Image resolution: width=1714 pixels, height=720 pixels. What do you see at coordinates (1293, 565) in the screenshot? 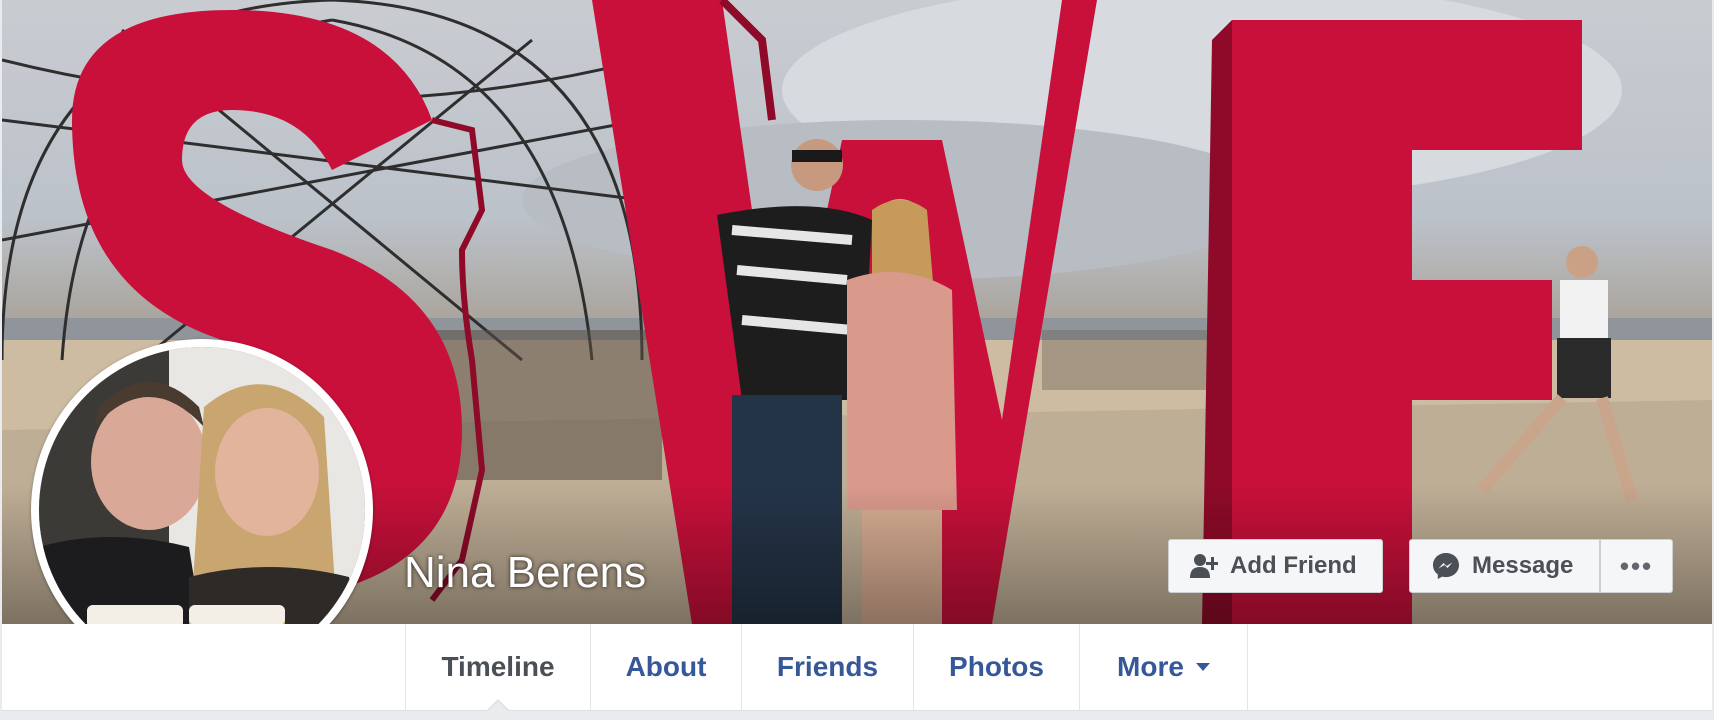
I see `add-friend-label: Add Friend` at bounding box center [1293, 565].